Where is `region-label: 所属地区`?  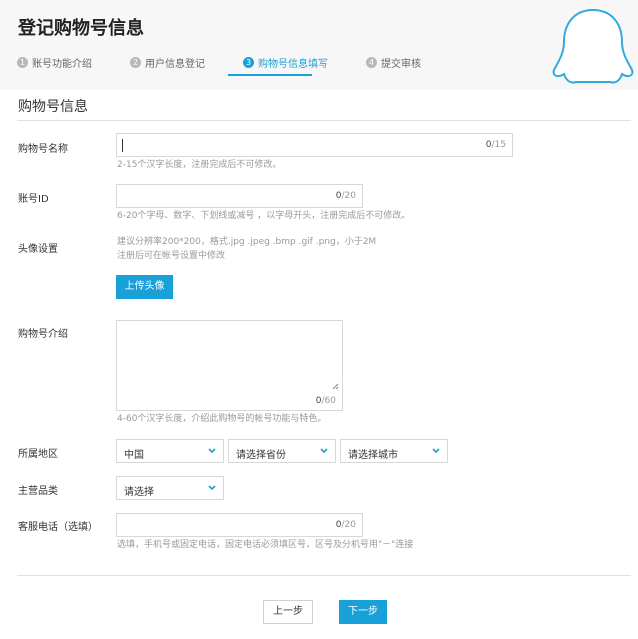 region-label: 所属地区 is located at coordinates (38, 454).